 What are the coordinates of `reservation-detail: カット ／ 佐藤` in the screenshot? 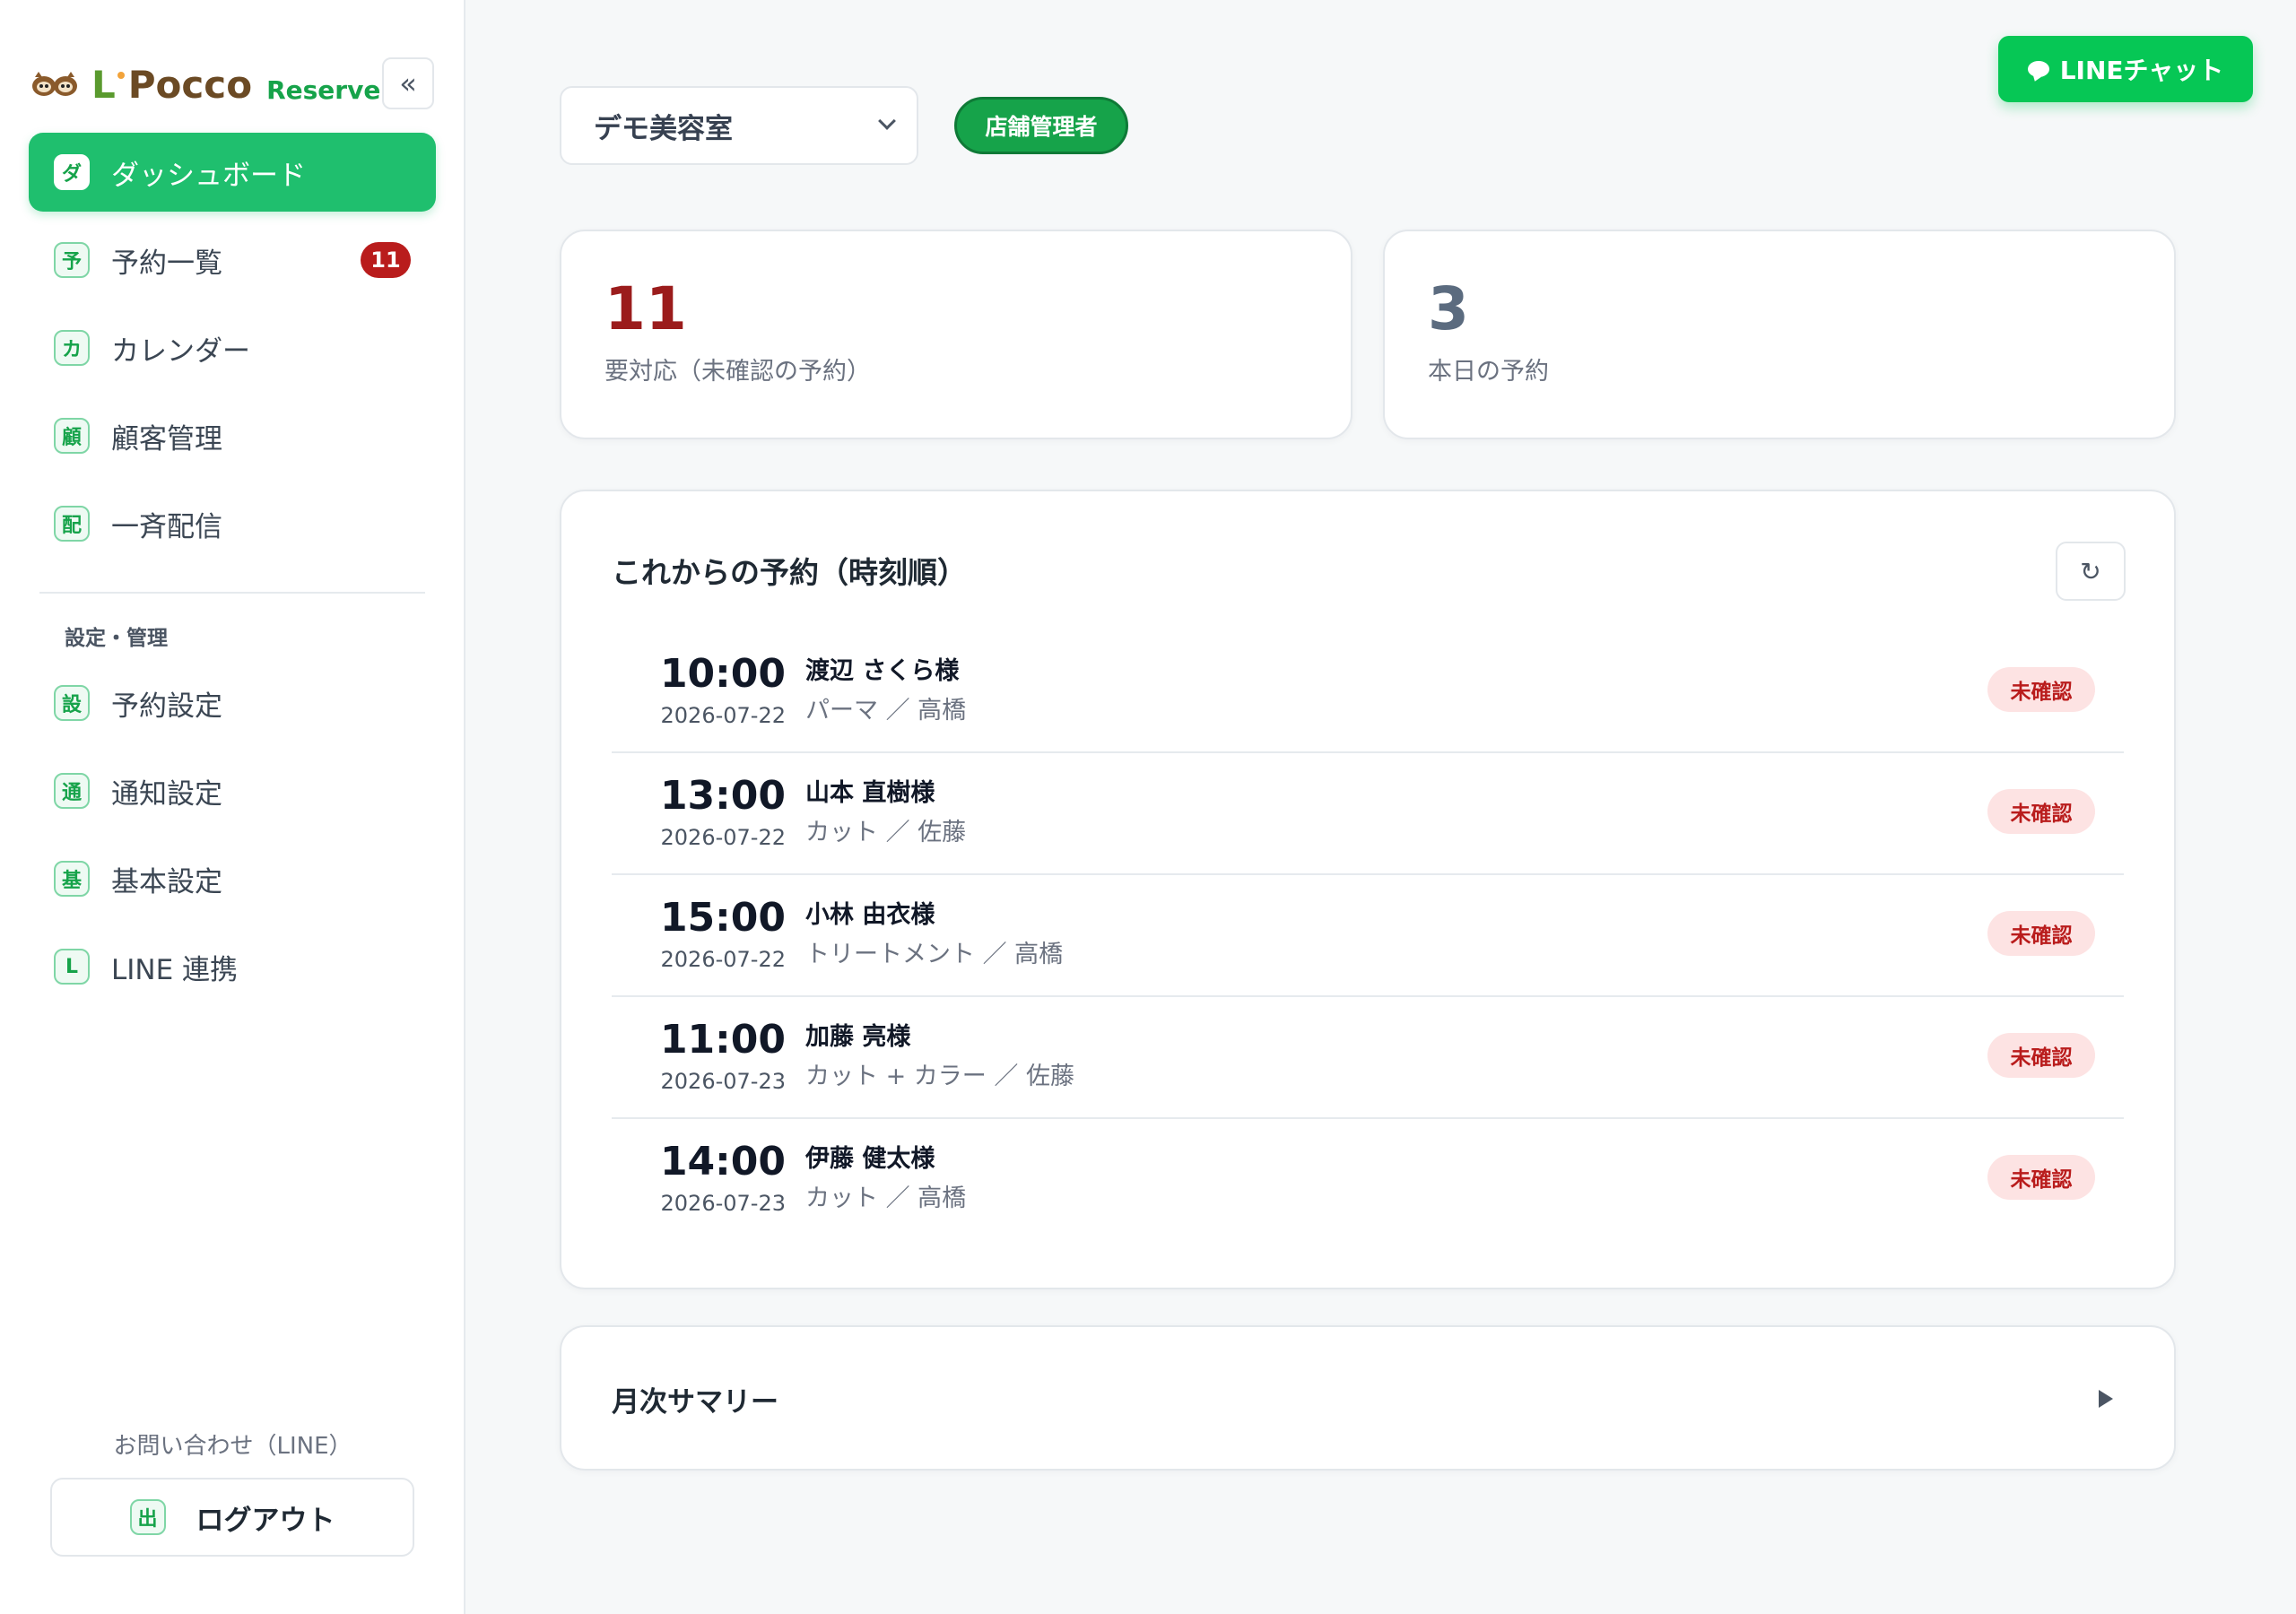 It's located at (886, 832).